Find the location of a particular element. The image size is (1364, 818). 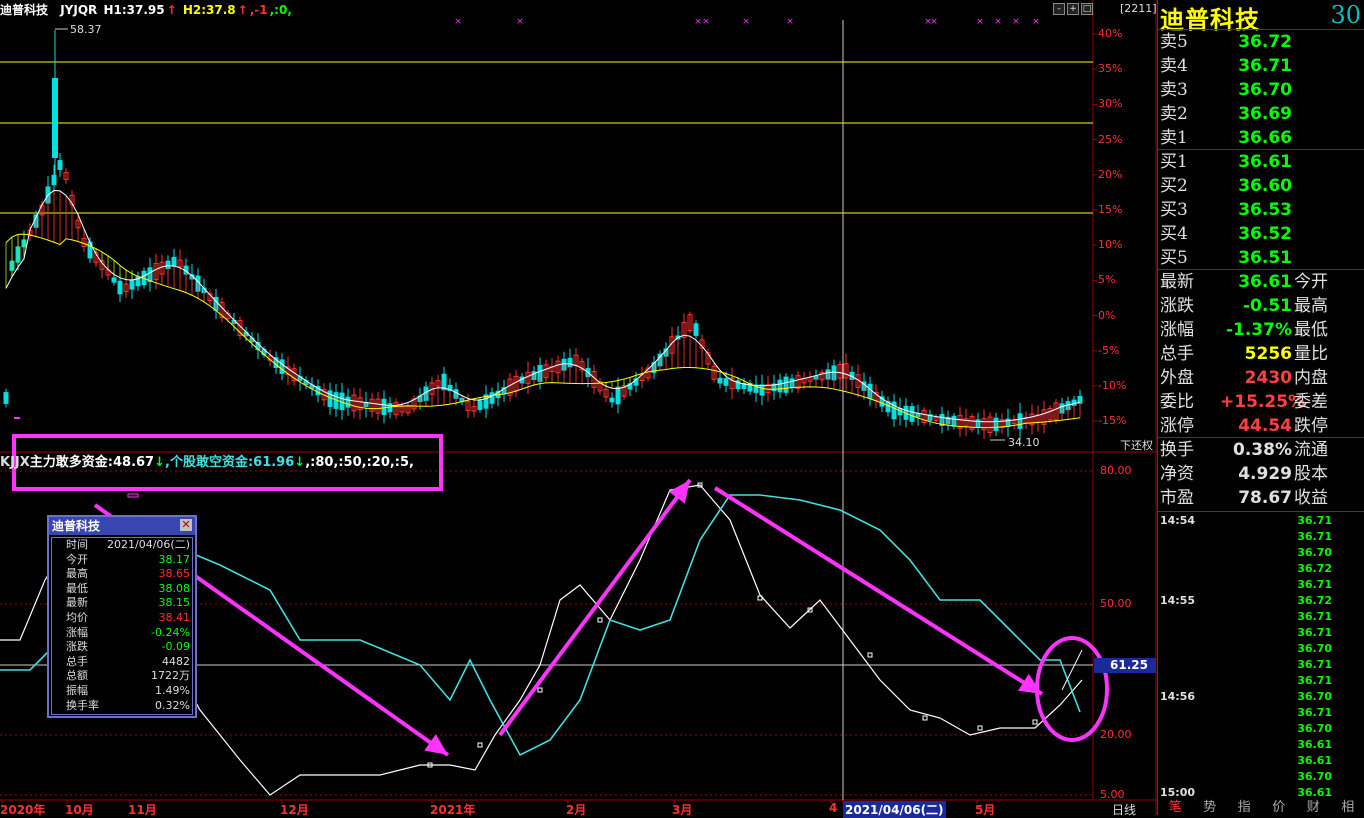

popup-key: 均价 is located at coordinates (77, 618).